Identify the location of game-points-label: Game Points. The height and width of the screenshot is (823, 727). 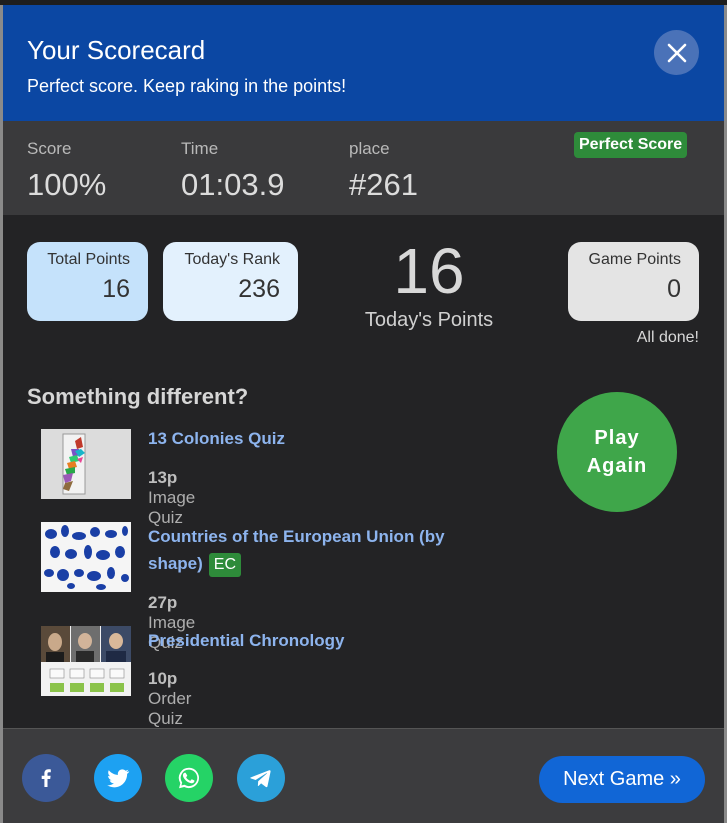
(634, 259).